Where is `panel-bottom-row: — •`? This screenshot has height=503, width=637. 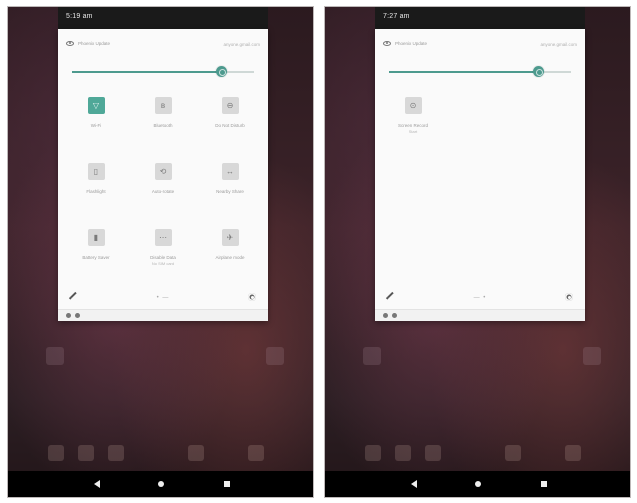
panel-bottom-row: — • is located at coordinates (480, 297).